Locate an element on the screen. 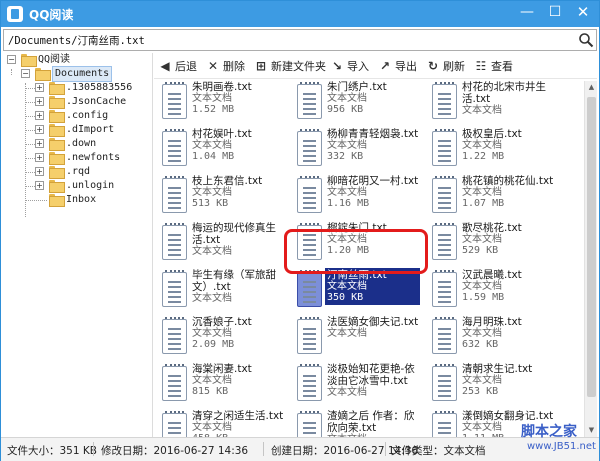 The width and height of the screenshot is (600, 461). tree-item-folder: + .unlogin is located at coordinates (76, 186).